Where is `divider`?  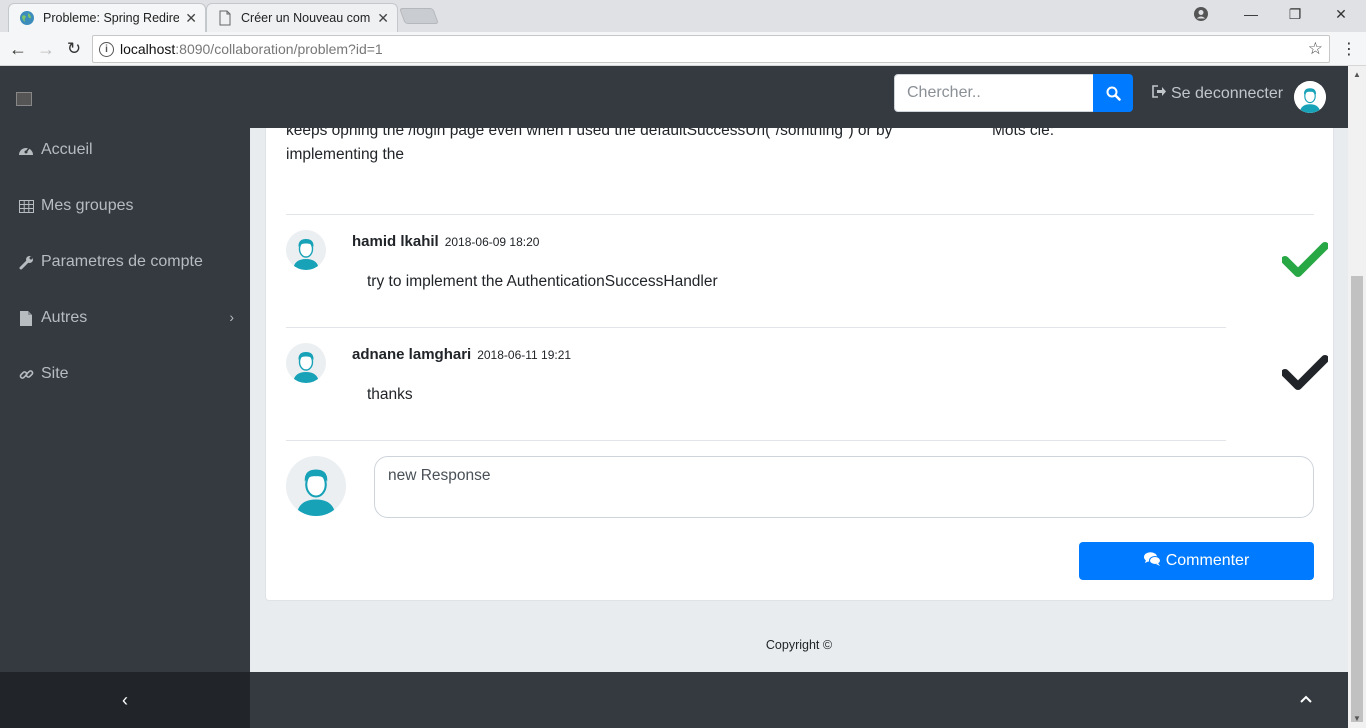
divider is located at coordinates (756, 440).